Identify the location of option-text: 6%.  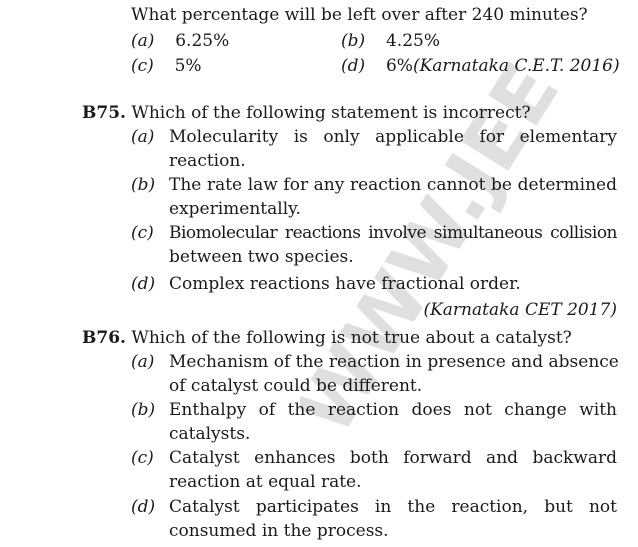
(399, 66).